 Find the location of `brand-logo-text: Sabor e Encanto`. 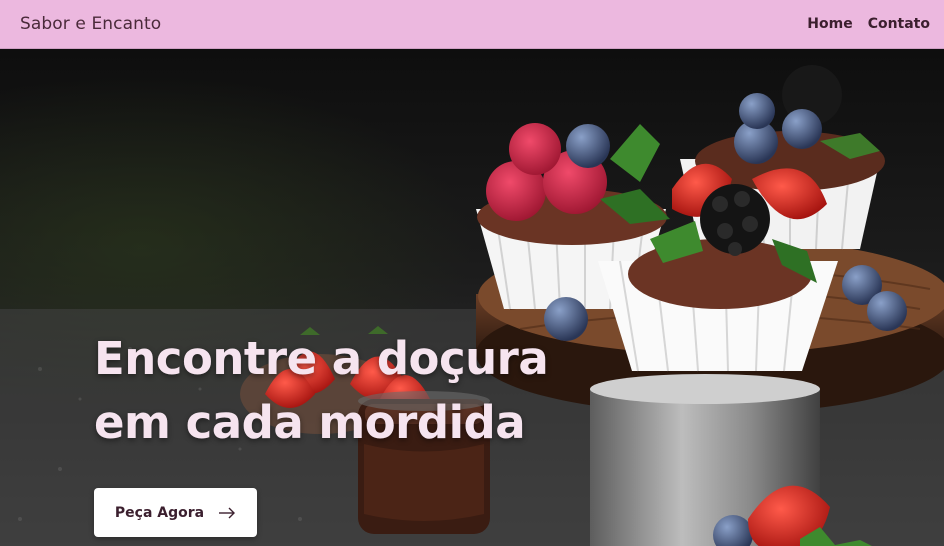

brand-logo-text: Sabor e Encanto is located at coordinates (90, 24).